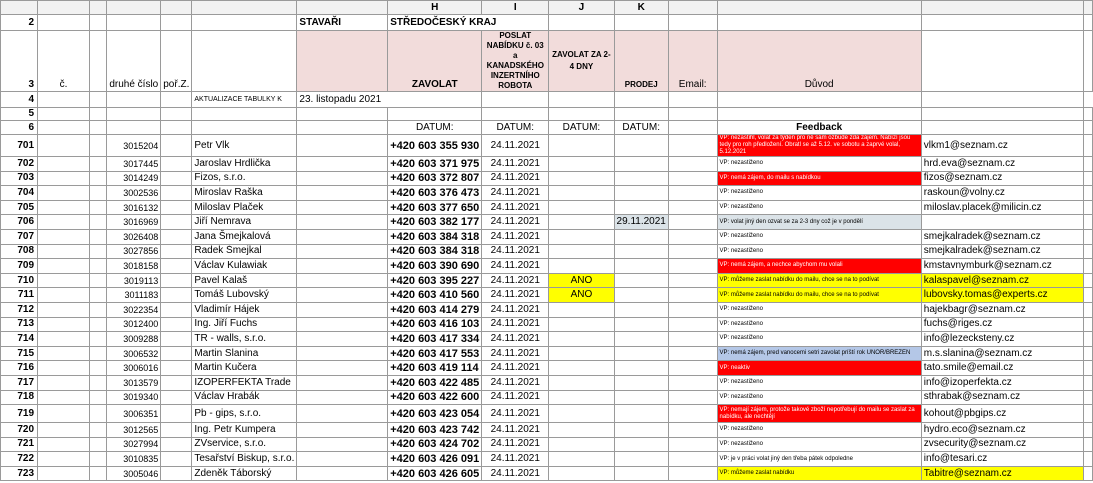 The width and height of the screenshot is (1093, 483). What do you see at coordinates (435, 145) in the screenshot?
I see `phone-cell: +420 603 355 930` at bounding box center [435, 145].